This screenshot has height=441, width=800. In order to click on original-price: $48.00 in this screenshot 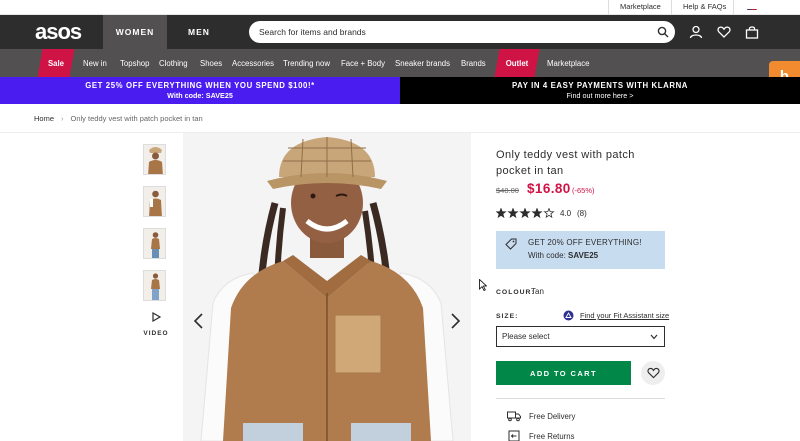, I will do `click(507, 190)`.